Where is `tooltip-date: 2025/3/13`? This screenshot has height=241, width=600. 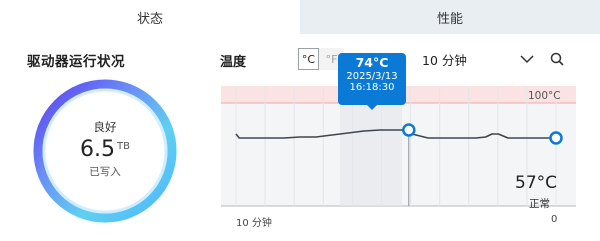
tooltip-date: 2025/3/13 is located at coordinates (372, 76).